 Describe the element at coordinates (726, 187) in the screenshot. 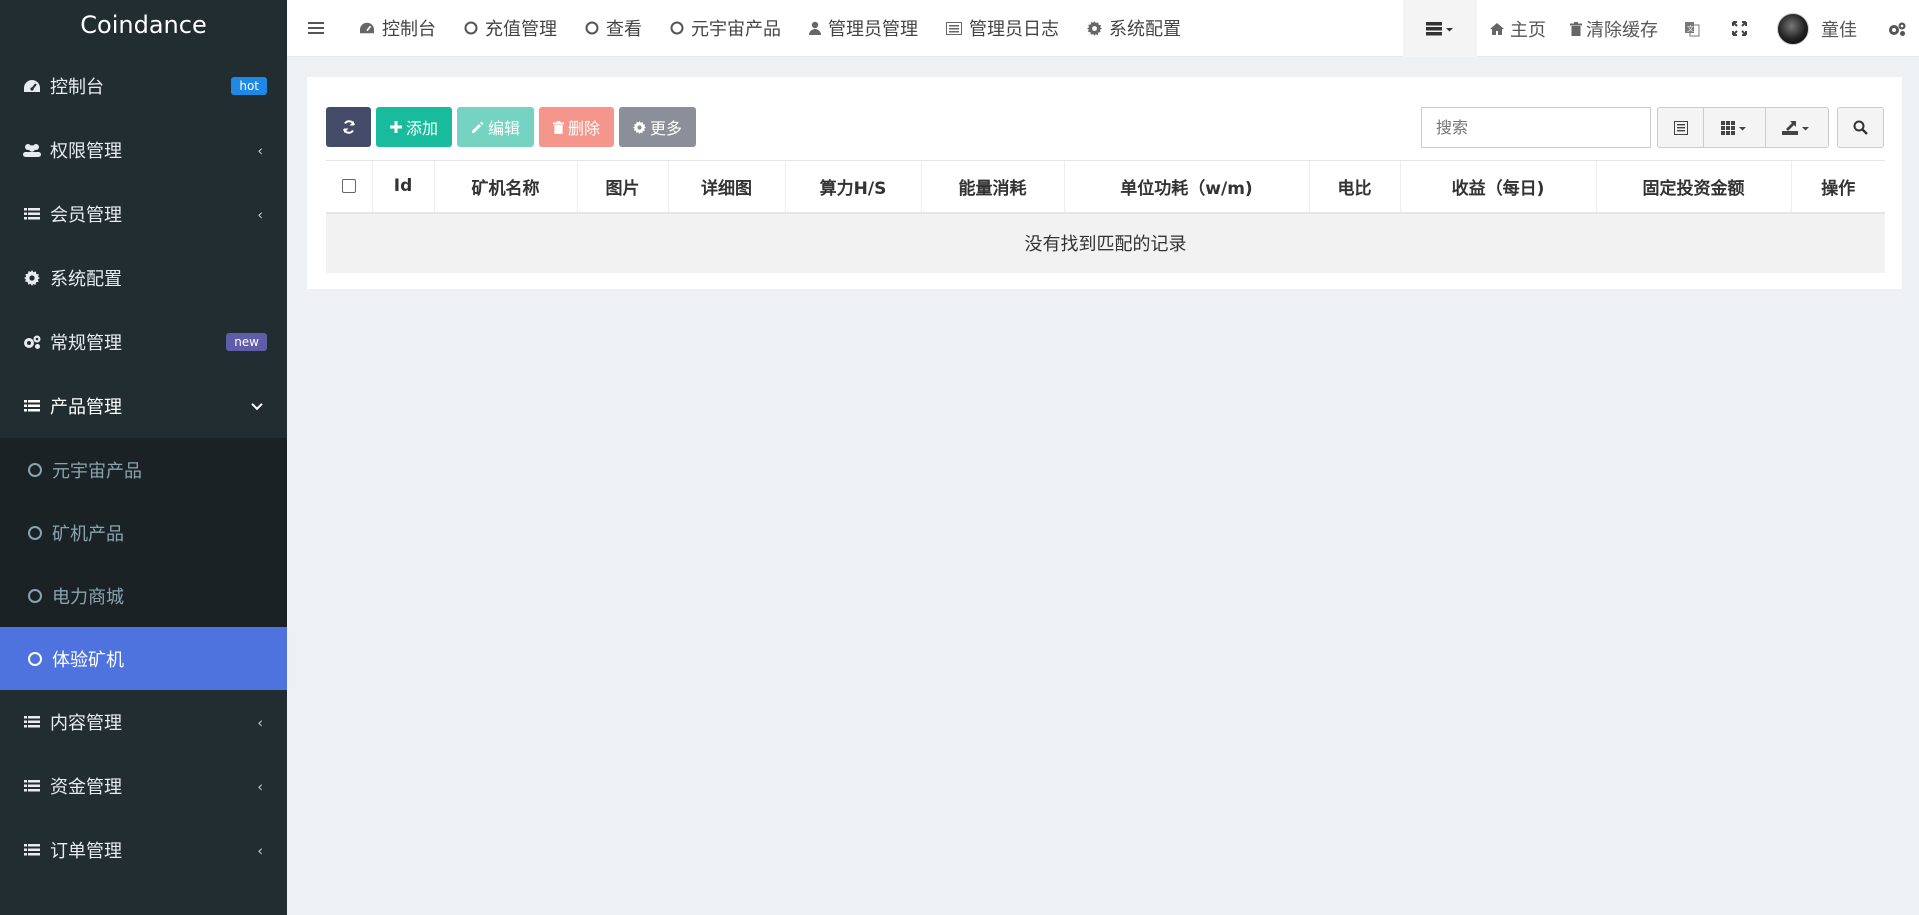

I see `column-header: 详细图` at that location.